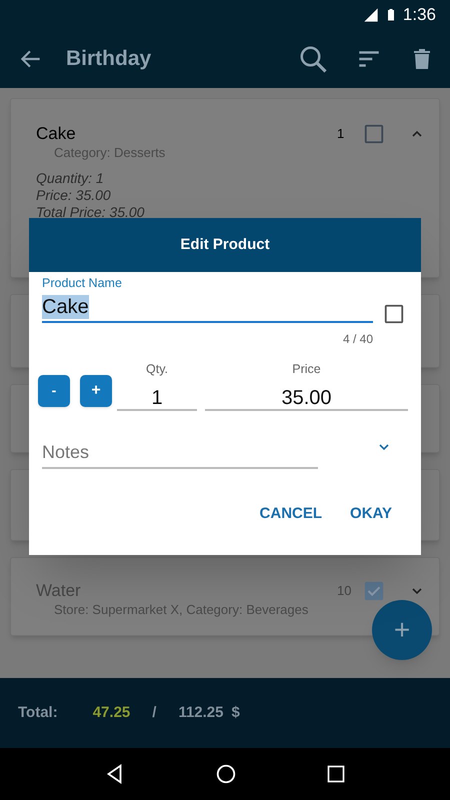 This screenshot has width=450, height=800. Describe the element at coordinates (236, 712) in the screenshot. I see `currency-symbol: $` at that location.